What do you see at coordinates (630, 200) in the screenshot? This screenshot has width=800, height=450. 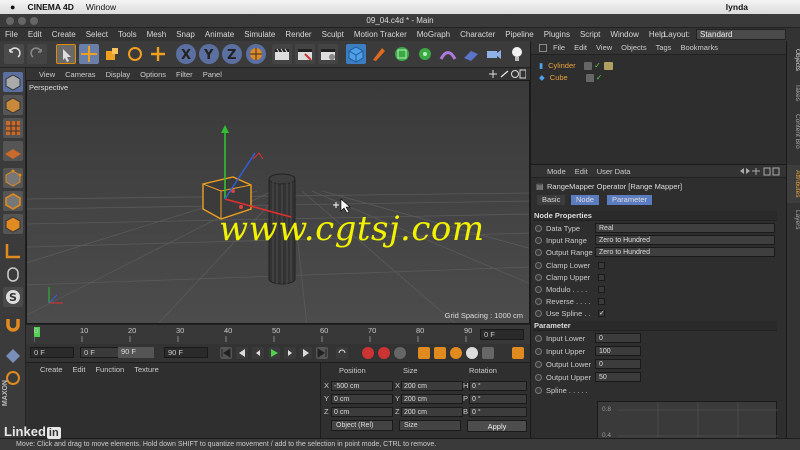 I see `tab-parameter: Parameter` at bounding box center [630, 200].